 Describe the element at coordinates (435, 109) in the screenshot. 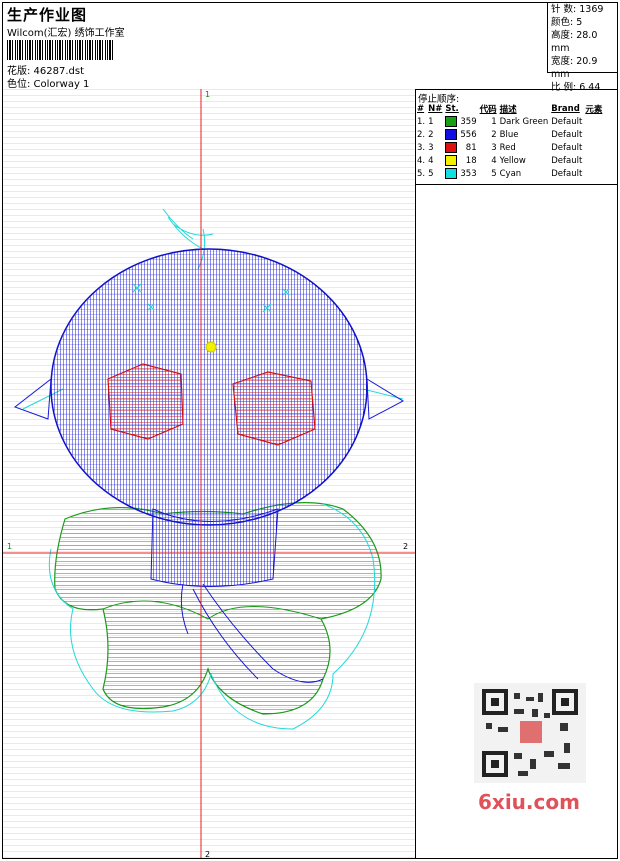

I see `col-needle: N#` at that location.